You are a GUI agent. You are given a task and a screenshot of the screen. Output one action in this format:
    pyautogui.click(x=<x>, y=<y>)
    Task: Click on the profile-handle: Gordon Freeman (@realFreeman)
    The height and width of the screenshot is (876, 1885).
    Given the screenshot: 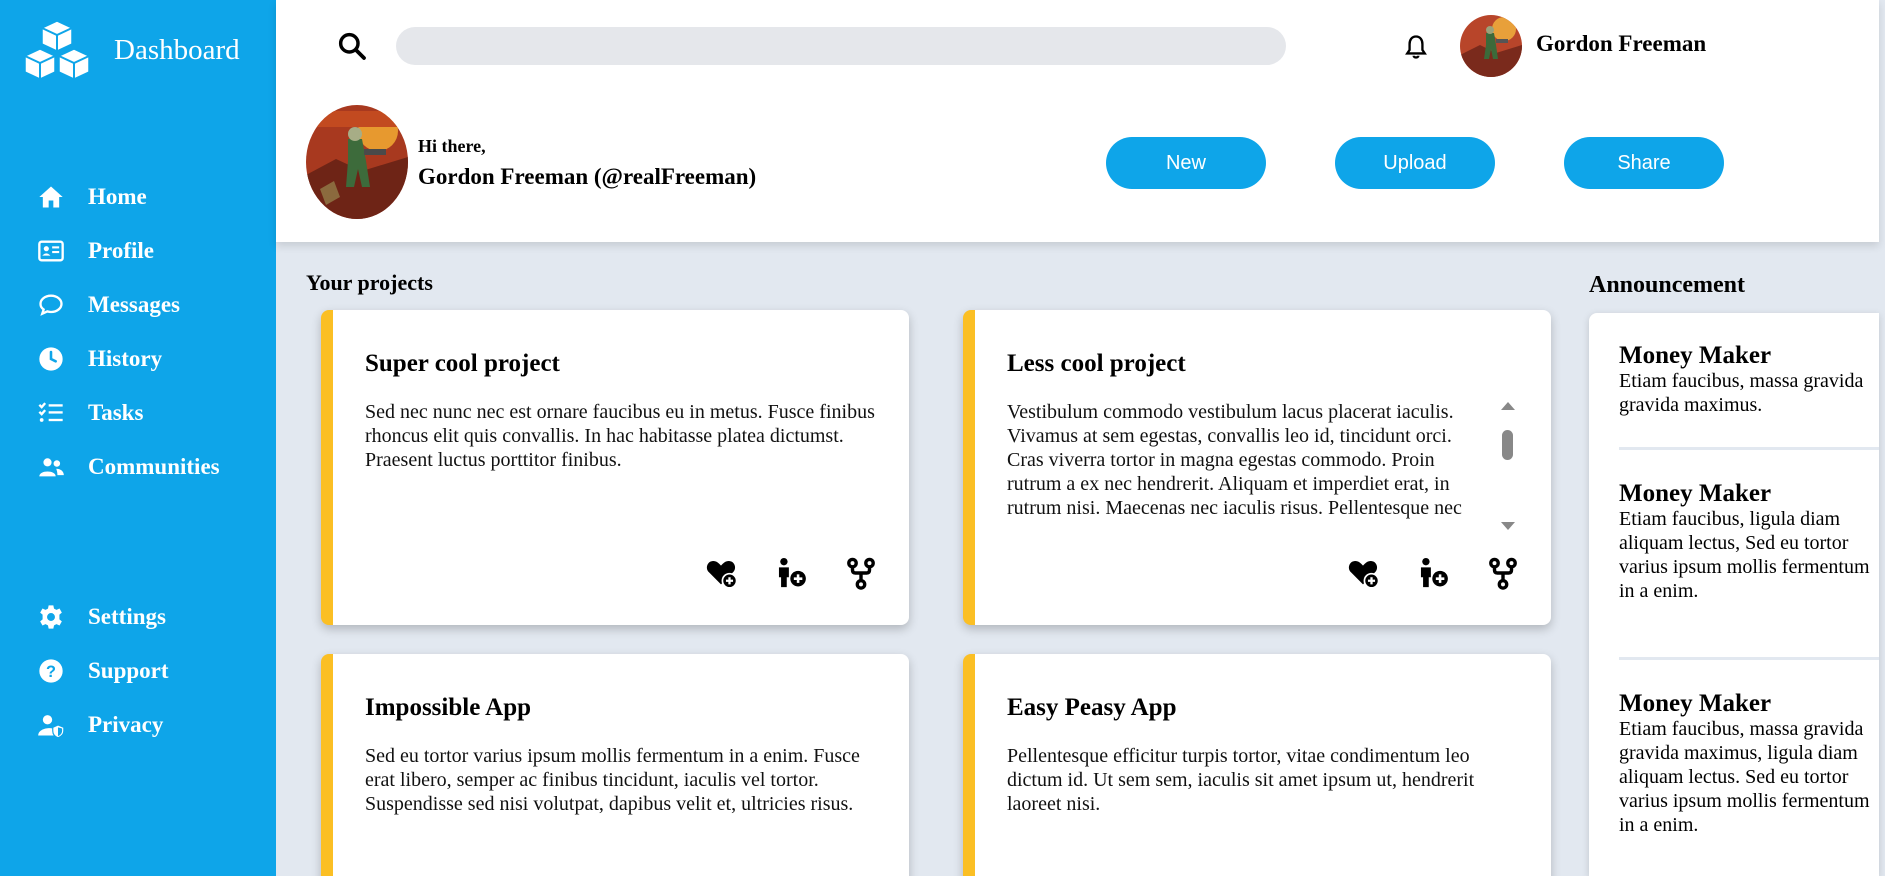 What is the action you would take?
    pyautogui.click(x=587, y=176)
    